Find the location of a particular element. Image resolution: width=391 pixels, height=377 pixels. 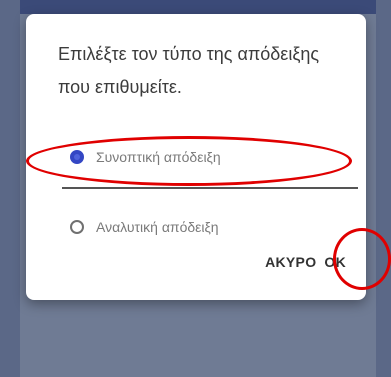

dialog-actions: ΑΚΥΡΟ OK is located at coordinates (305, 262).